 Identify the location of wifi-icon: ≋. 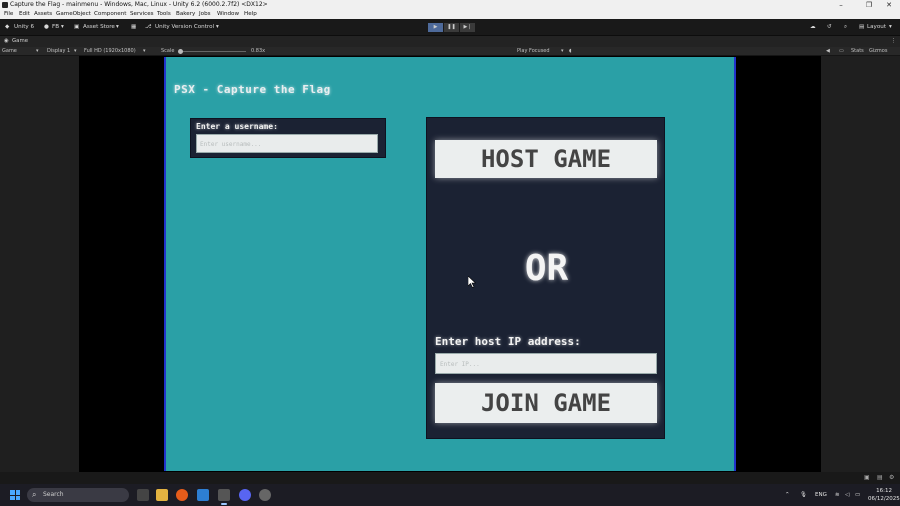
(837, 495).